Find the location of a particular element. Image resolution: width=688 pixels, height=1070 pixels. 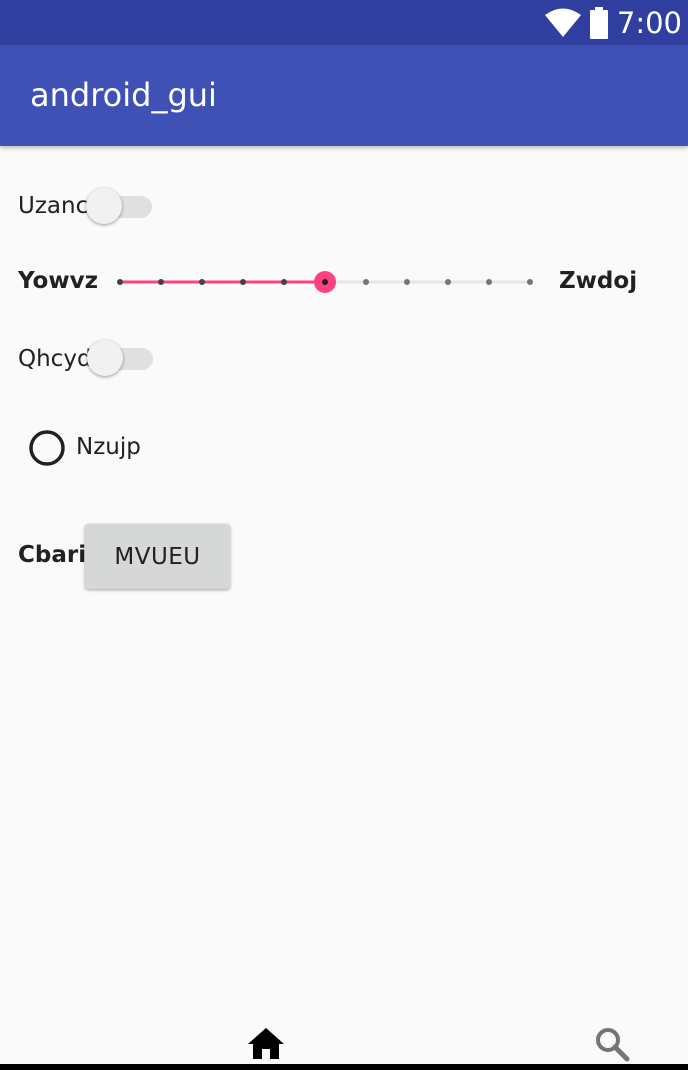

slider-graphic is located at coordinates (325, 282).